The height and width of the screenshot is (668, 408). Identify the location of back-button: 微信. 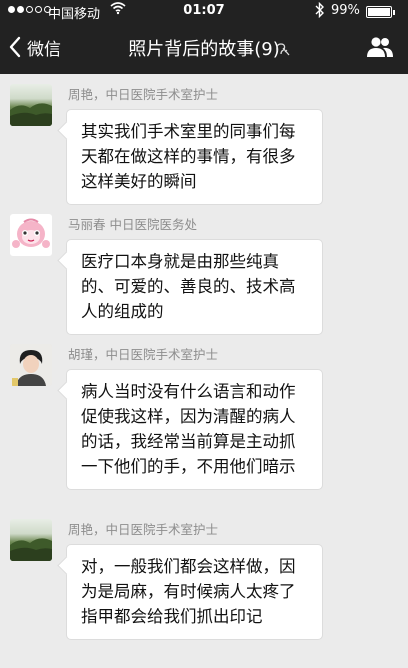
(34, 47).